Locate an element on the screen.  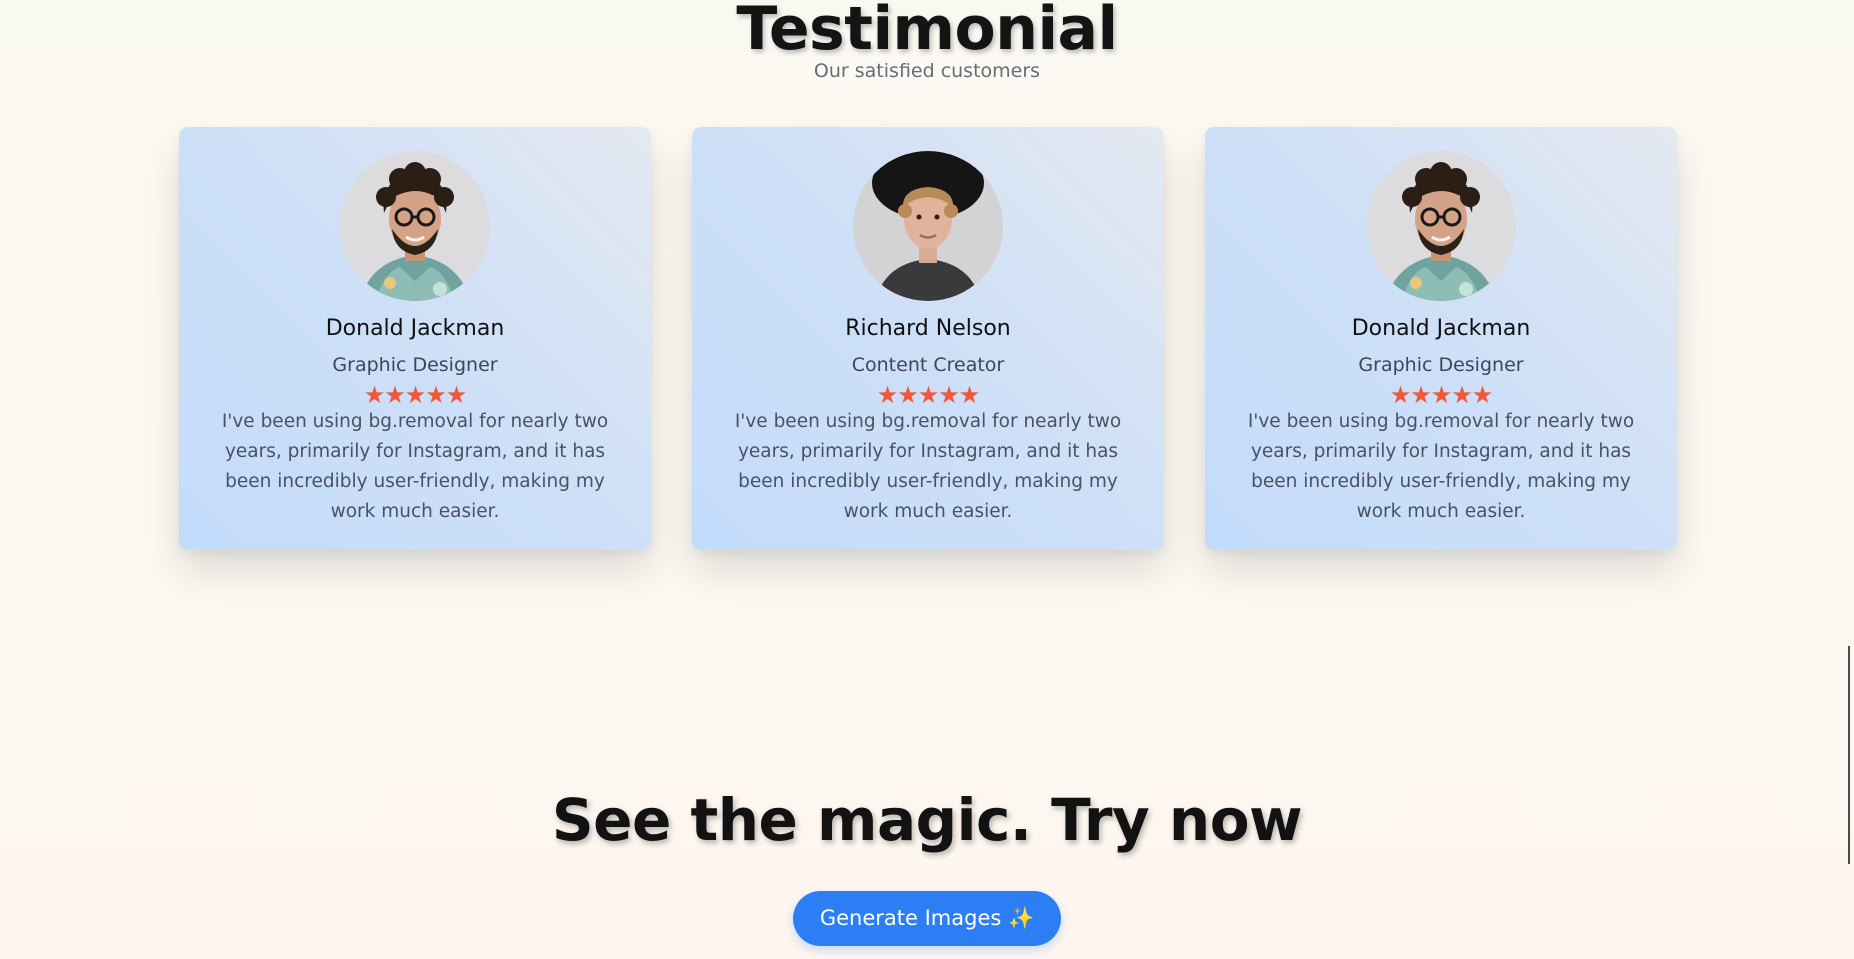
testimonial-subtitle: Our satisfied customers is located at coordinates (927, 71).